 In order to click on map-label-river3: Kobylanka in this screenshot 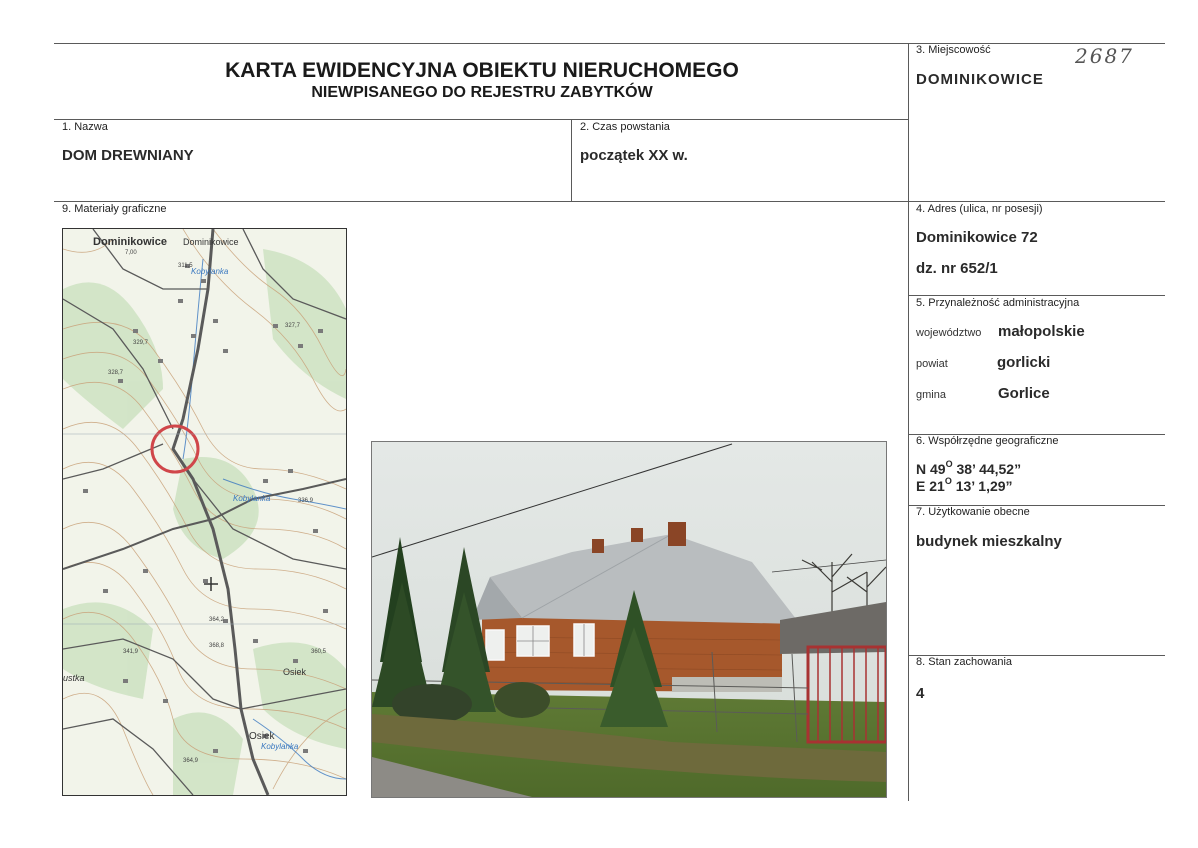, I will do `click(280, 746)`.